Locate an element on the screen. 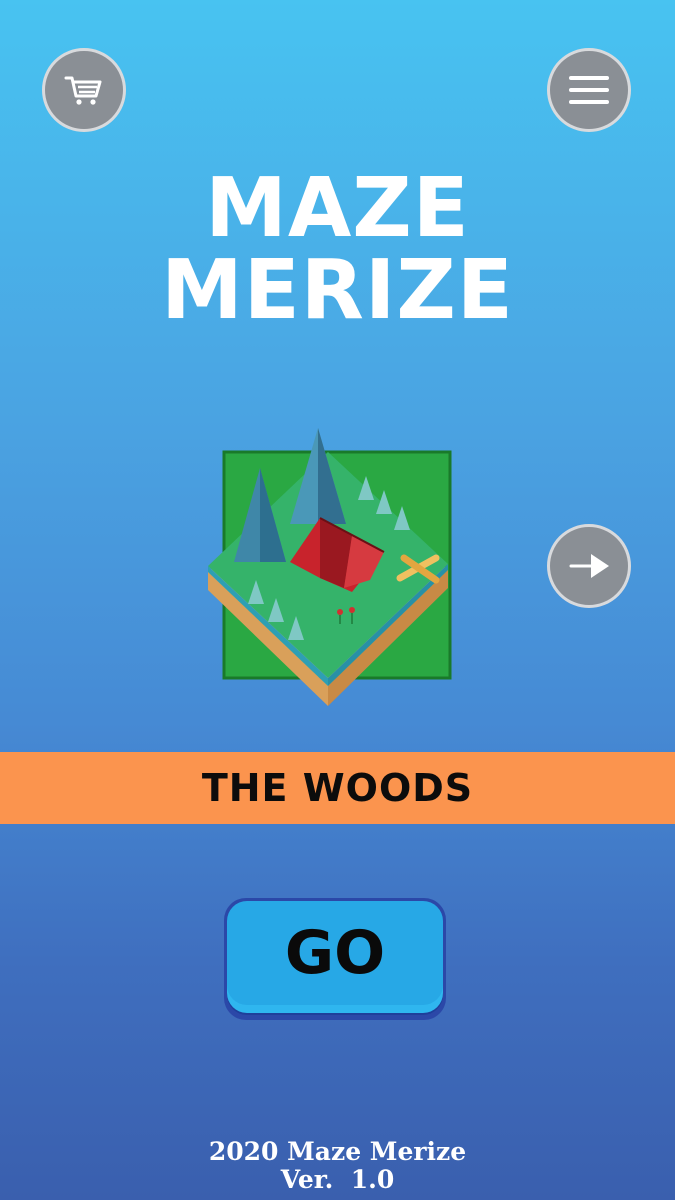  shop-button is located at coordinates (84, 90).